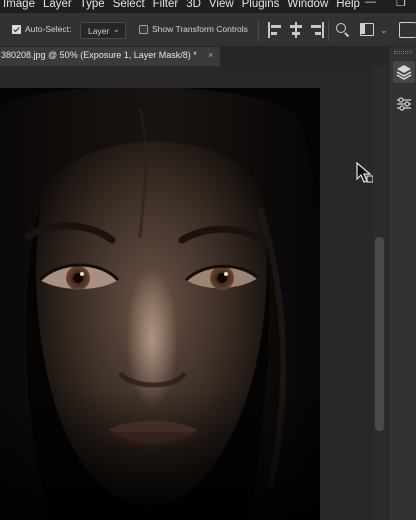 This screenshot has height=520, width=416. I want to click on scrollbar-thumb, so click(379, 334).